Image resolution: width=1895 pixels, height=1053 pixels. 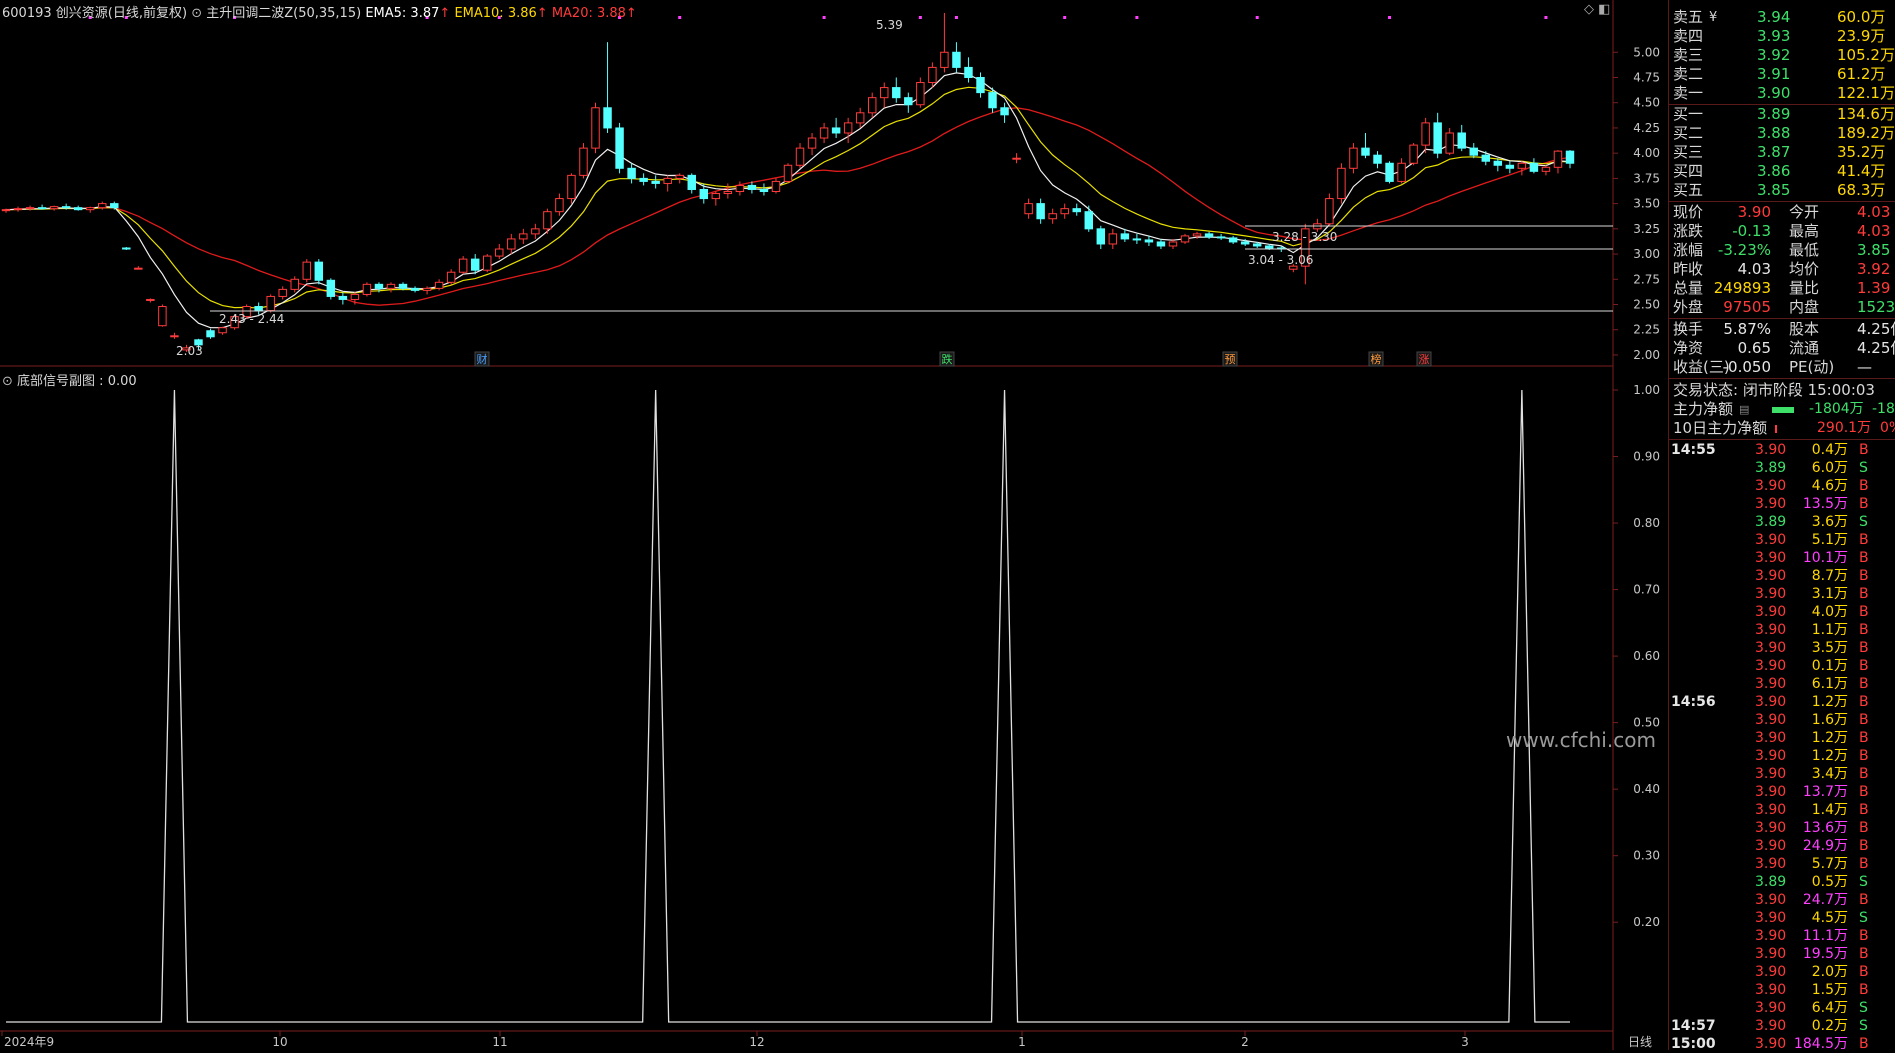 What do you see at coordinates (1782, 439) in the screenshot?
I see `section-divider` at bounding box center [1782, 439].